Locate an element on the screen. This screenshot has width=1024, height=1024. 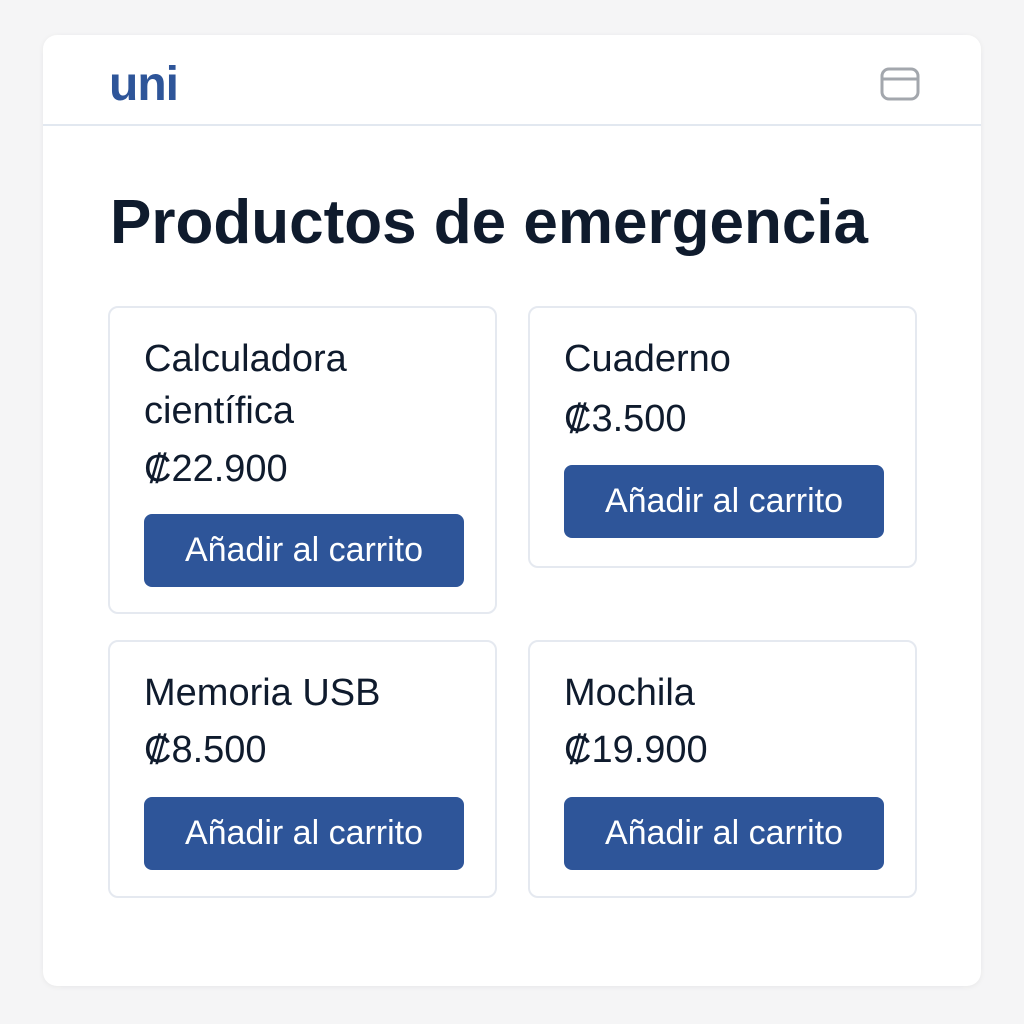
product-card: Memoria USB ₡8.500 Añadir al carrito is located at coordinates (302, 769).